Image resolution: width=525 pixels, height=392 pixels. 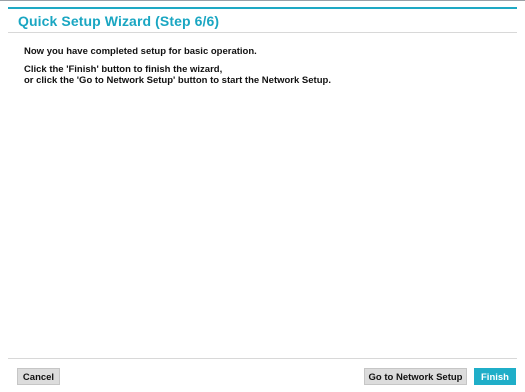 What do you see at coordinates (495, 376) in the screenshot?
I see `finish-button: Finish` at bounding box center [495, 376].